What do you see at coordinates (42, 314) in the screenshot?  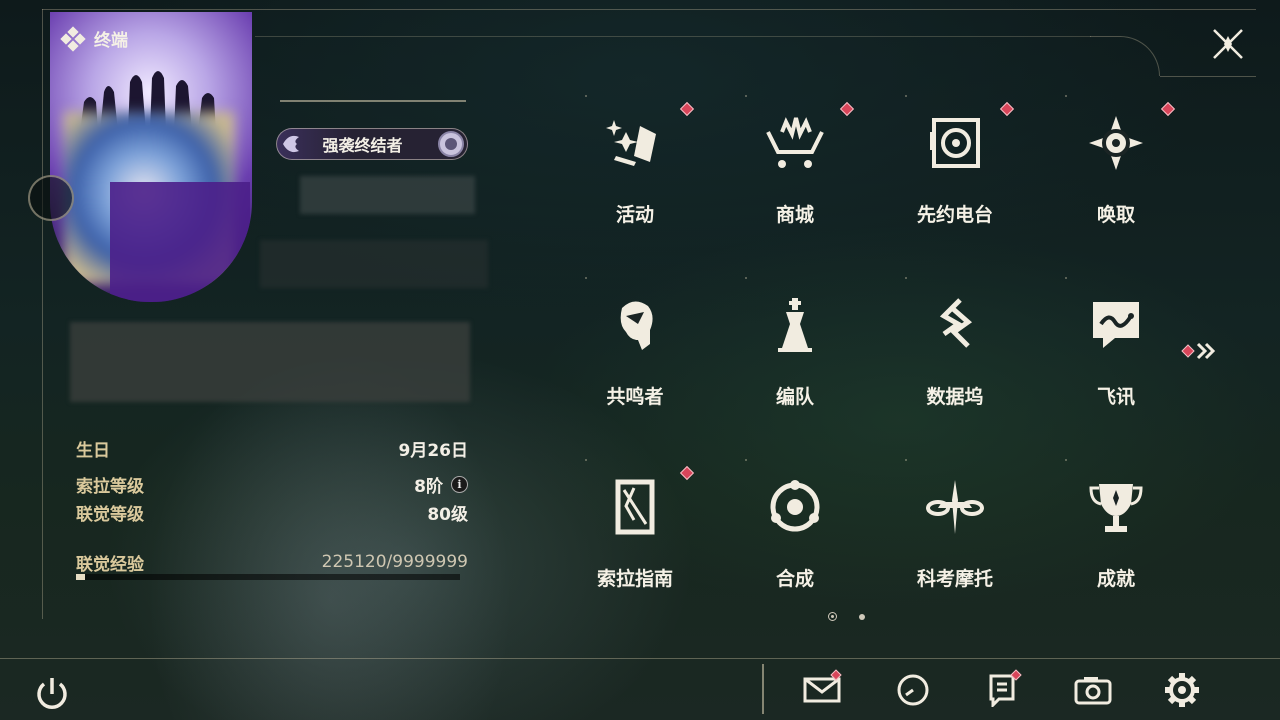 I see `frame-line-left` at bounding box center [42, 314].